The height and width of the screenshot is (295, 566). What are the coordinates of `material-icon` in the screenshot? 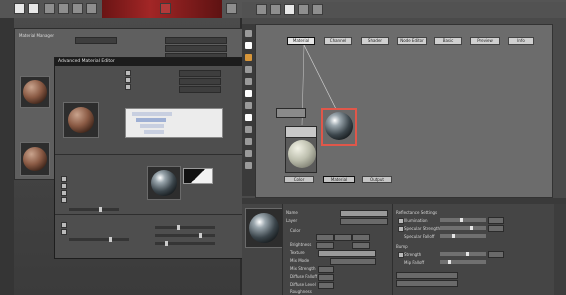 It's located at (231, 8).